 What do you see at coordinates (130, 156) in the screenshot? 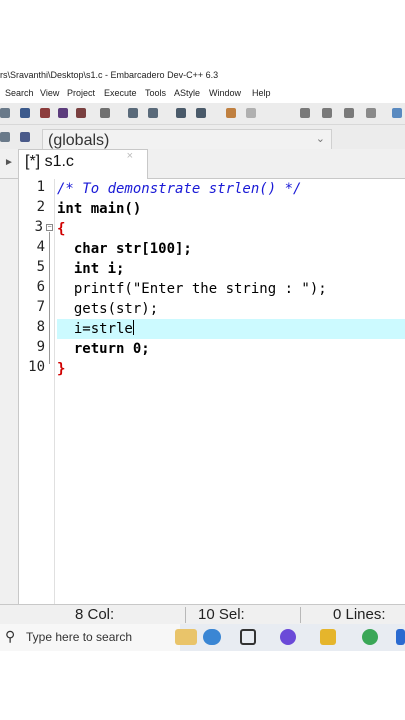
I see `close-tab-icon: ×` at bounding box center [130, 156].